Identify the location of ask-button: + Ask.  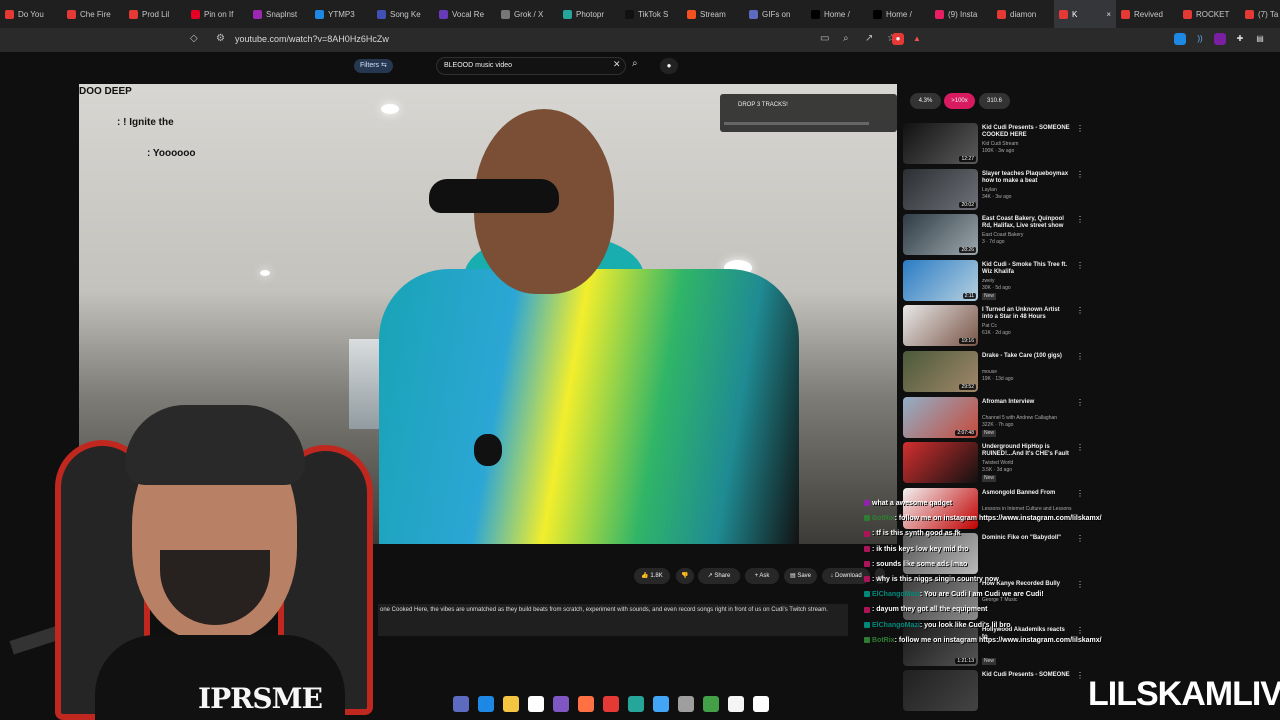
(762, 576).